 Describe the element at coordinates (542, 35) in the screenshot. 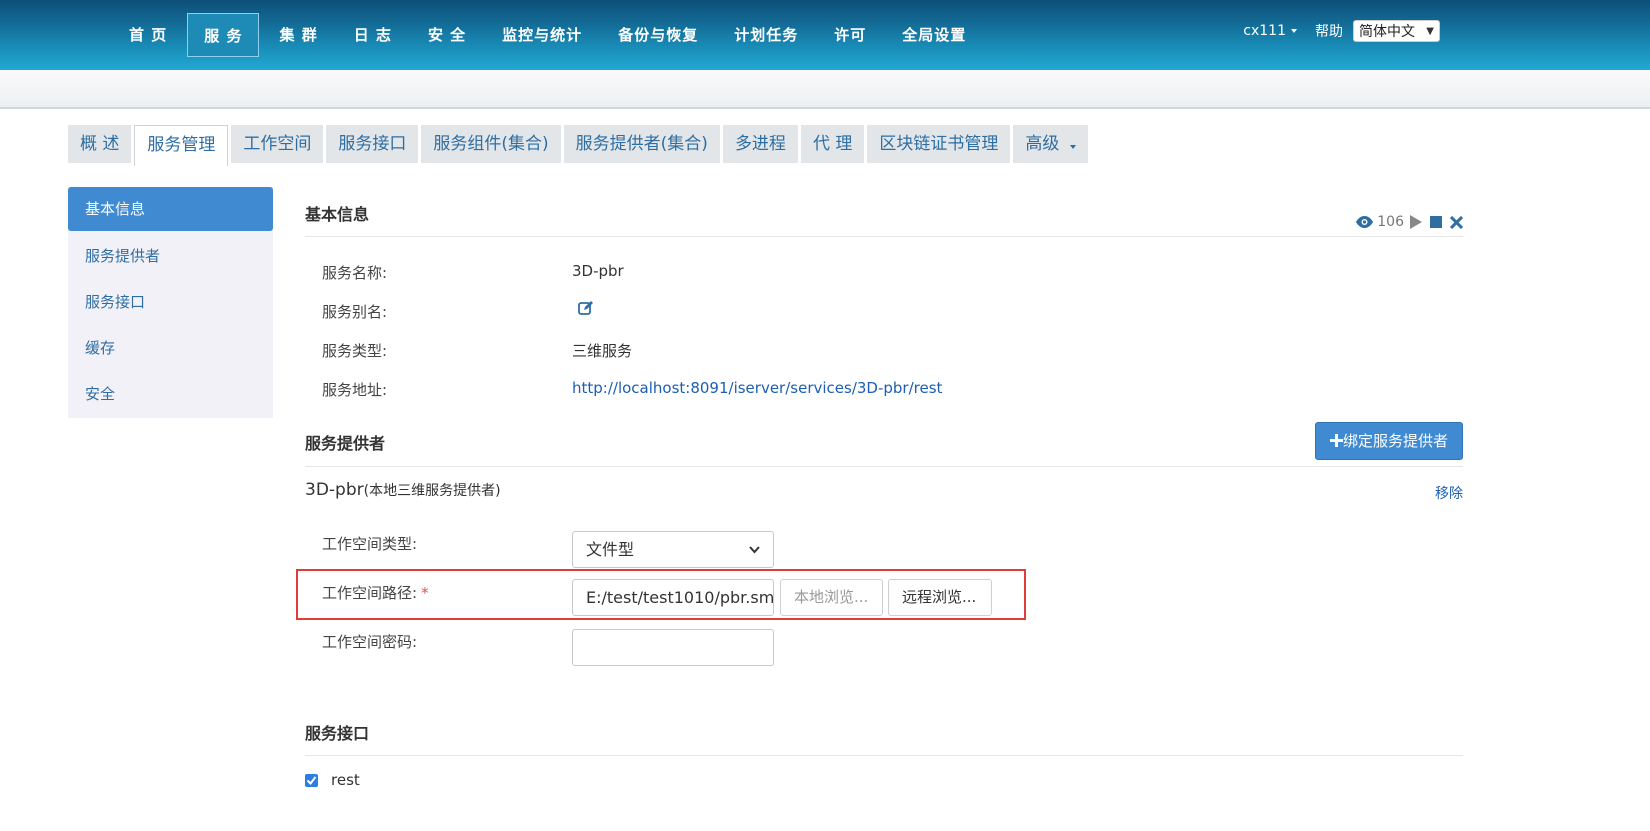

I see `nav-monitoring: 监控与统计` at that location.